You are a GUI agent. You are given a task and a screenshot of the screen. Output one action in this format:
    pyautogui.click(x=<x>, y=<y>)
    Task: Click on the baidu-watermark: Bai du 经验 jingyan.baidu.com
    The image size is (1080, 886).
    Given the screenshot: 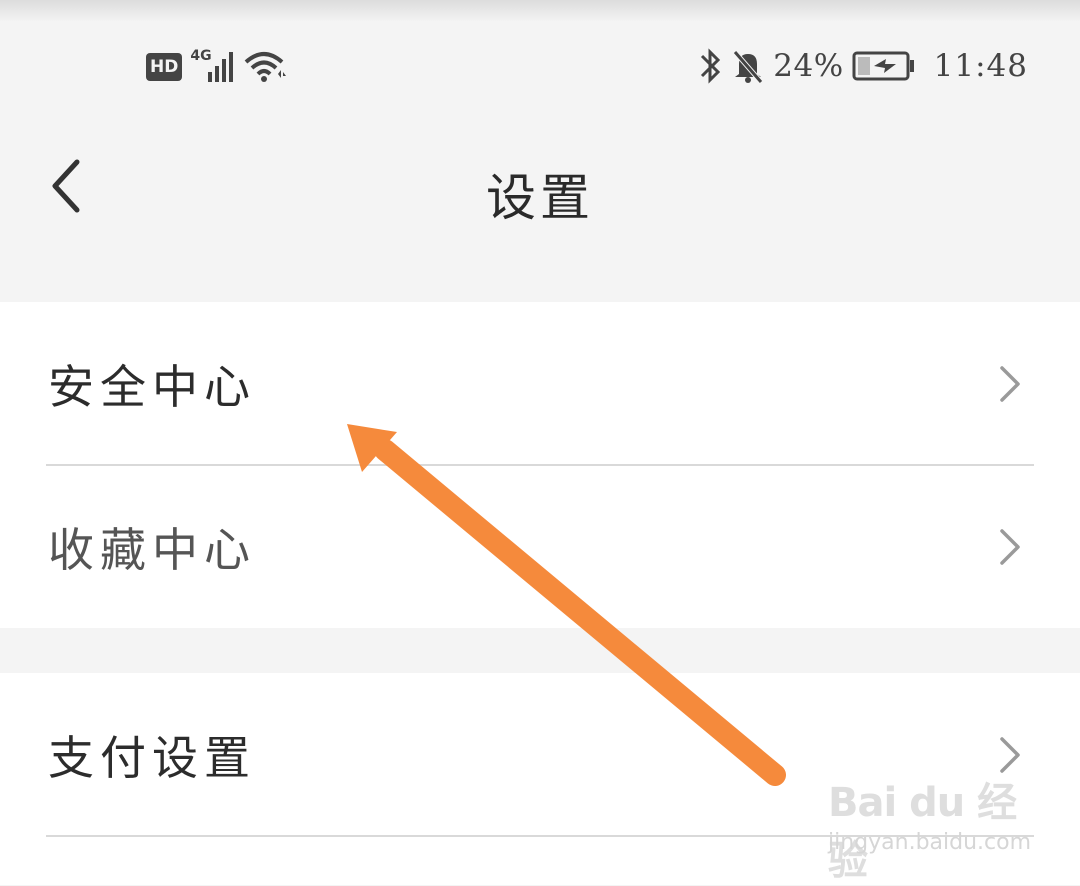 What is the action you would take?
    pyautogui.click(x=930, y=827)
    